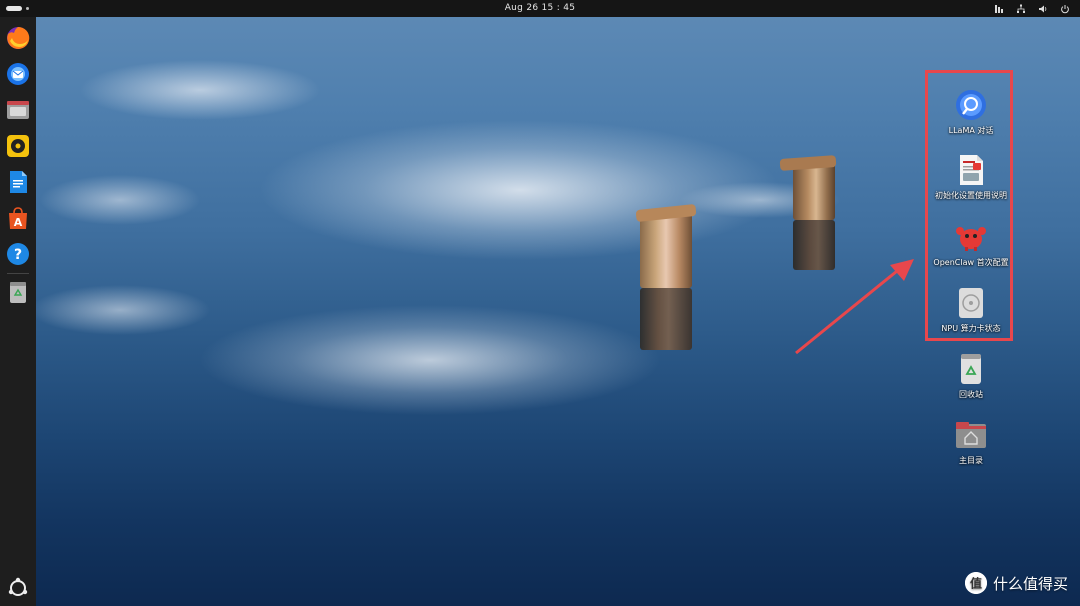 The image size is (1080, 606). What do you see at coordinates (971, 394) in the screenshot?
I see `desktop-icon-label: 回收站` at bounding box center [971, 394].